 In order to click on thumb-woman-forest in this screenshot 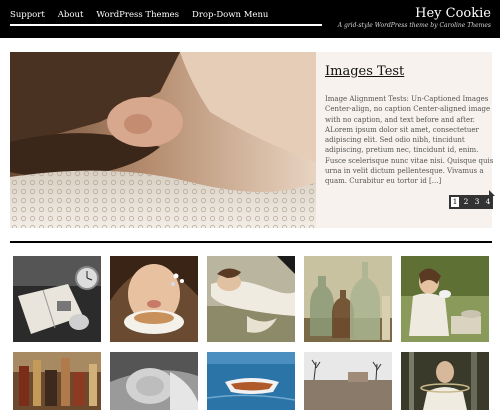, I will do `click(445, 381)`.